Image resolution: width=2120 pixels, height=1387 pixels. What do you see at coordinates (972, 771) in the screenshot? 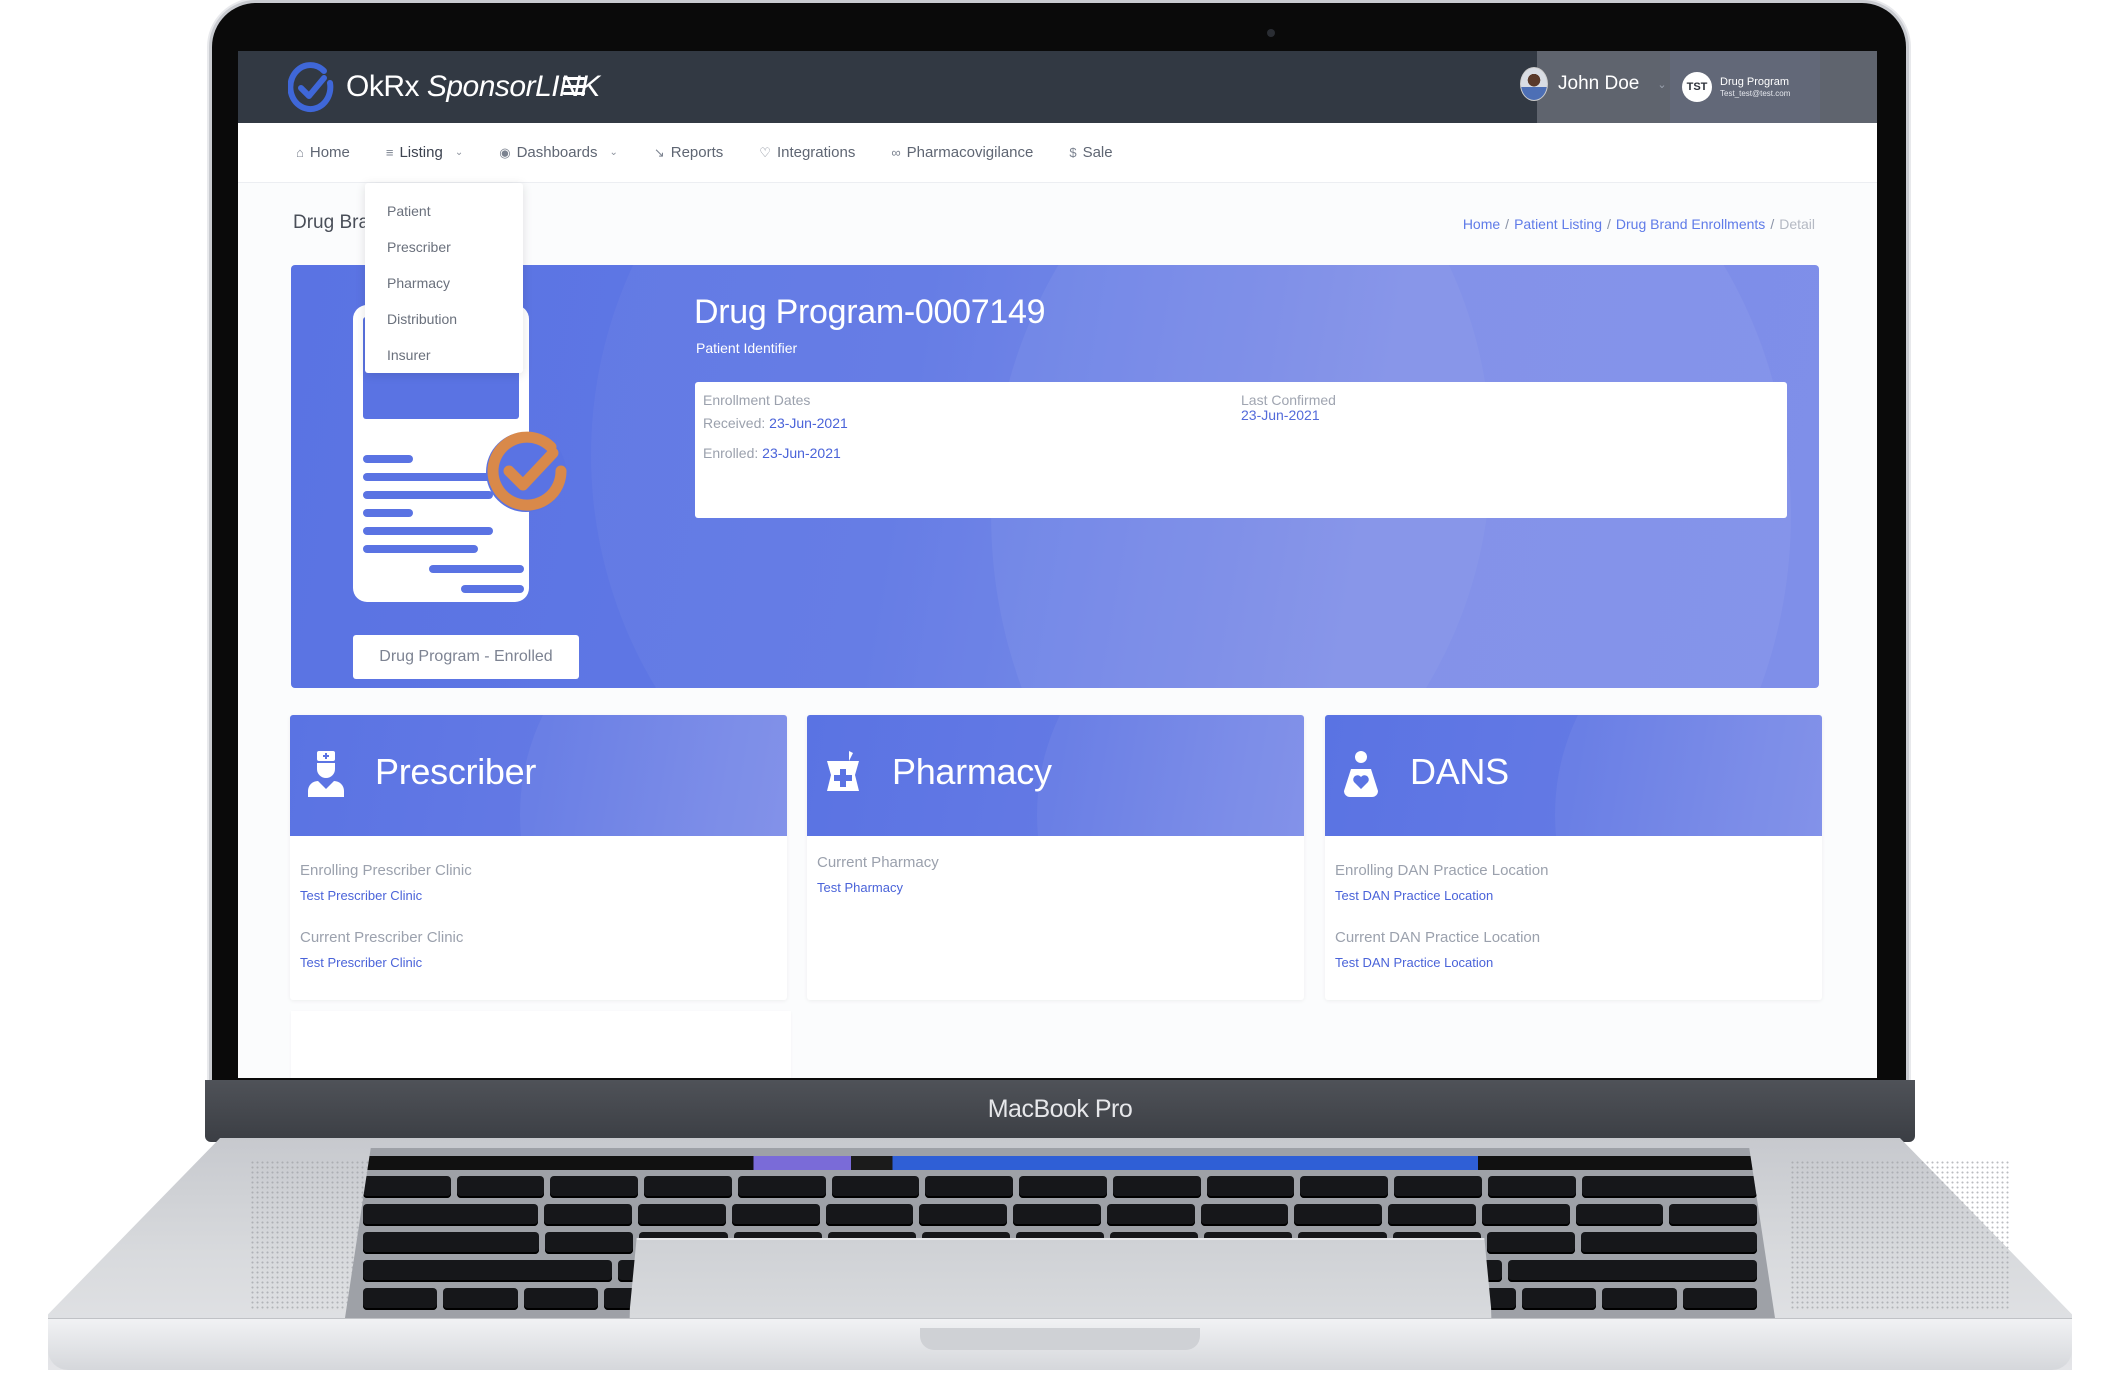
I see `card-title: Pharmacy` at bounding box center [972, 771].